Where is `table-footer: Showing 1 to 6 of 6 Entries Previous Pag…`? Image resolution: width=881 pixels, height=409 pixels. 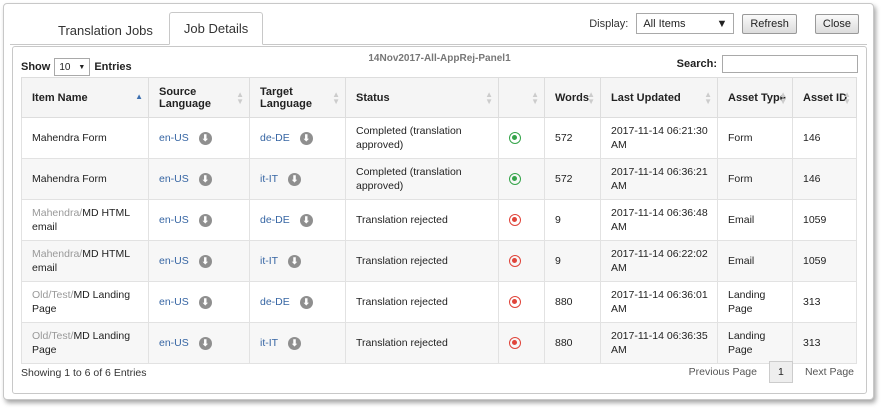 table-footer: Showing 1 to 6 of 6 Entries Previous Pag… is located at coordinates (439, 373).